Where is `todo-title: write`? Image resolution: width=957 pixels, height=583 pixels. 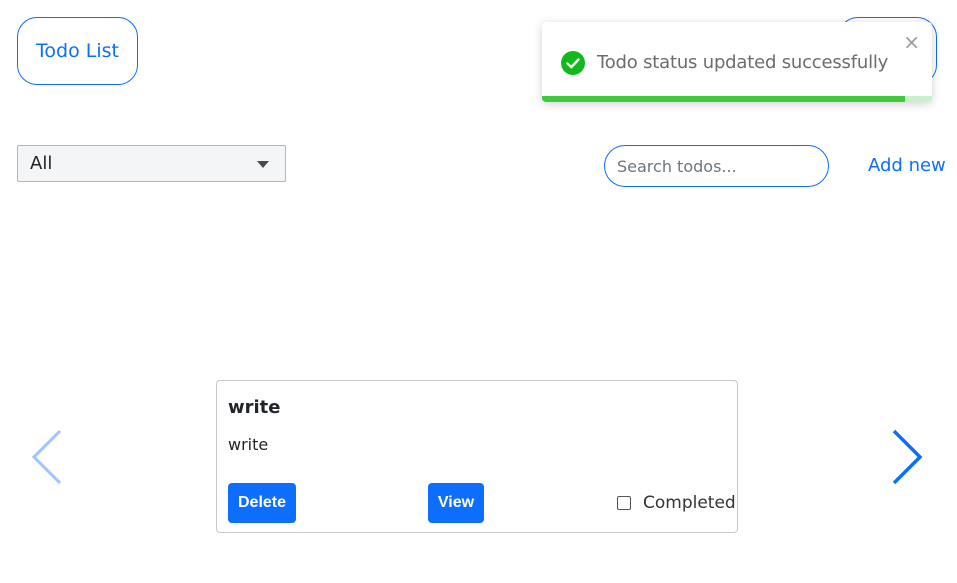
todo-title: write is located at coordinates (254, 407).